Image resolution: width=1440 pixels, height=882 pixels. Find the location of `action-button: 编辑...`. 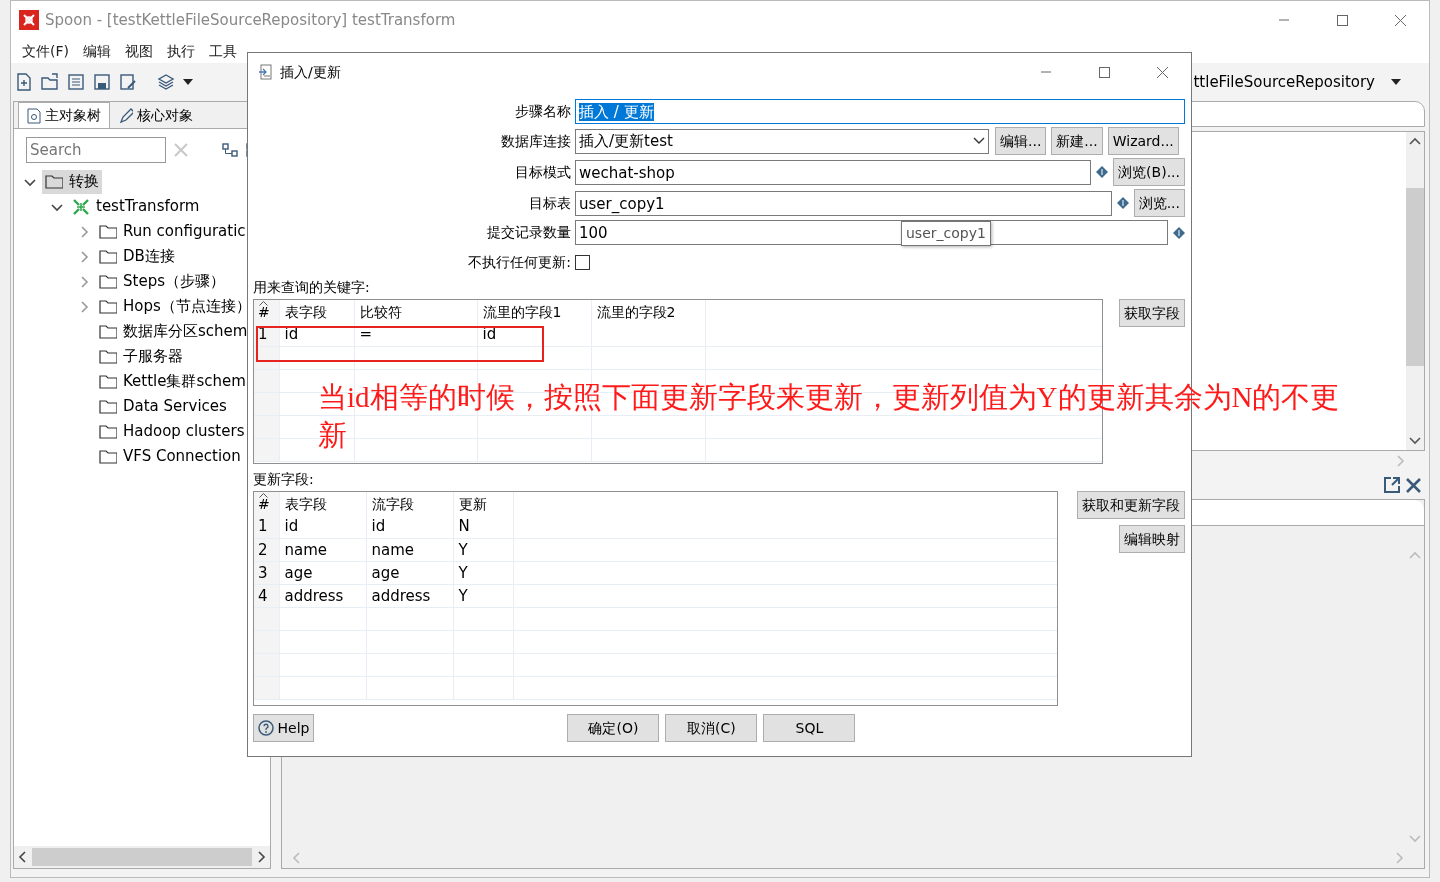

action-button: 编辑... is located at coordinates (1021, 141).